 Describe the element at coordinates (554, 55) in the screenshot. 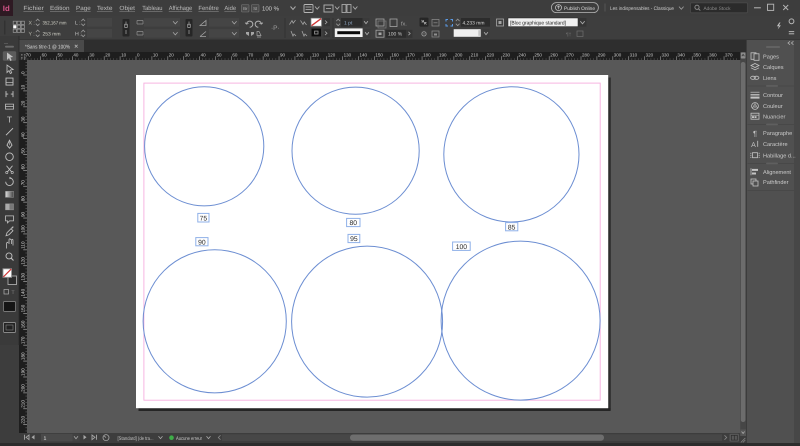

I see `svg-text: 260` at that location.